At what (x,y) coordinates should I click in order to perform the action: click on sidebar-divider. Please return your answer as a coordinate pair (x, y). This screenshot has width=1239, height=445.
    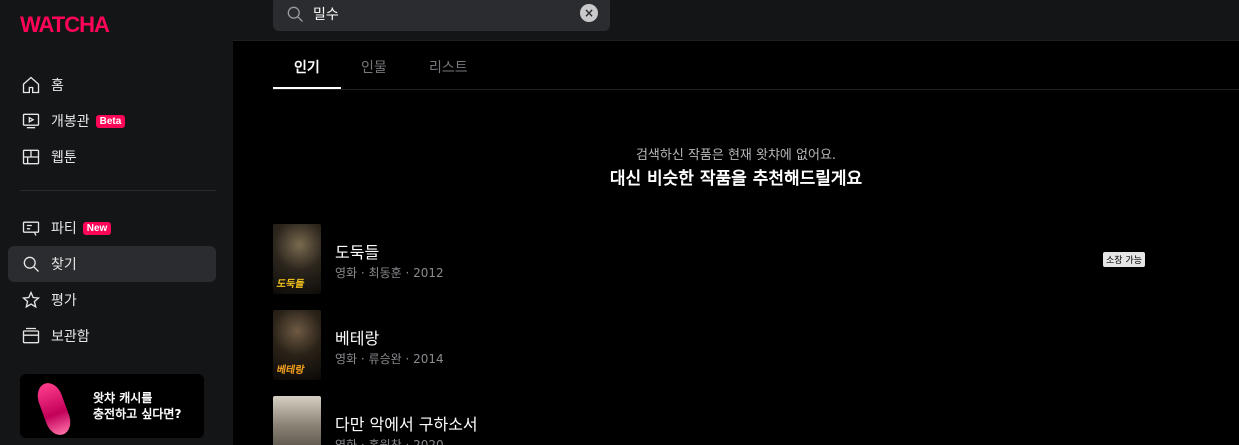
    Looking at the image, I should click on (118, 190).